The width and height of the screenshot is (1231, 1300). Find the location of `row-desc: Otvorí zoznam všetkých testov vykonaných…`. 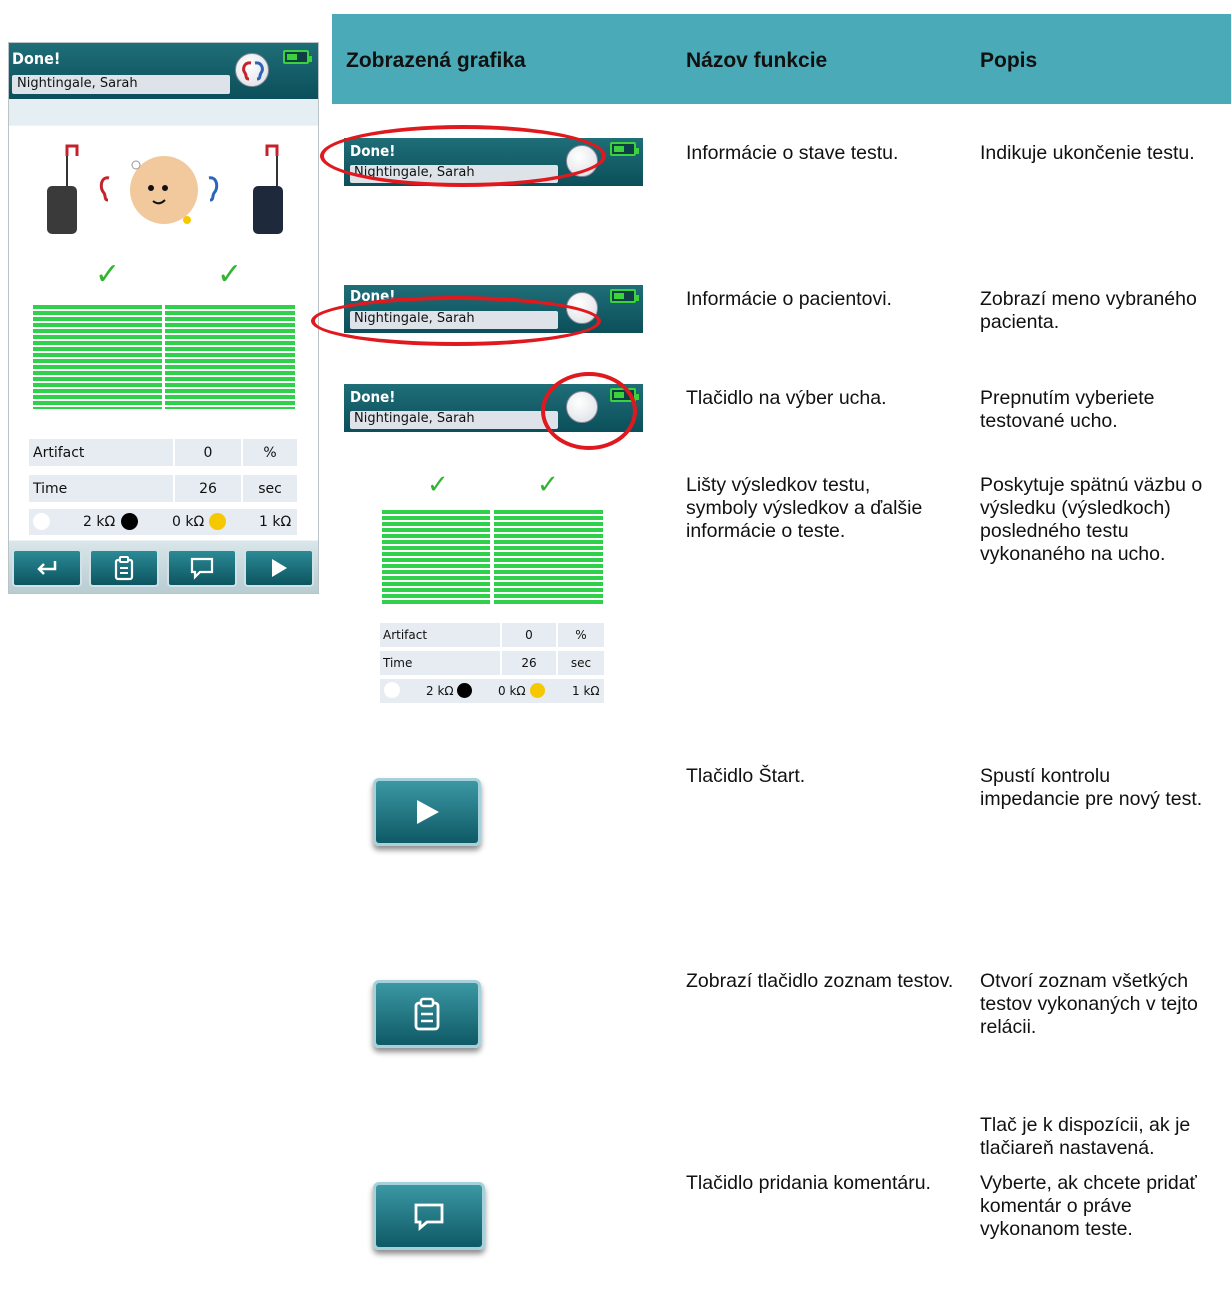

row-desc: Otvorí zoznam všetkých testov vykonaných… is located at coordinates (1089, 1004).